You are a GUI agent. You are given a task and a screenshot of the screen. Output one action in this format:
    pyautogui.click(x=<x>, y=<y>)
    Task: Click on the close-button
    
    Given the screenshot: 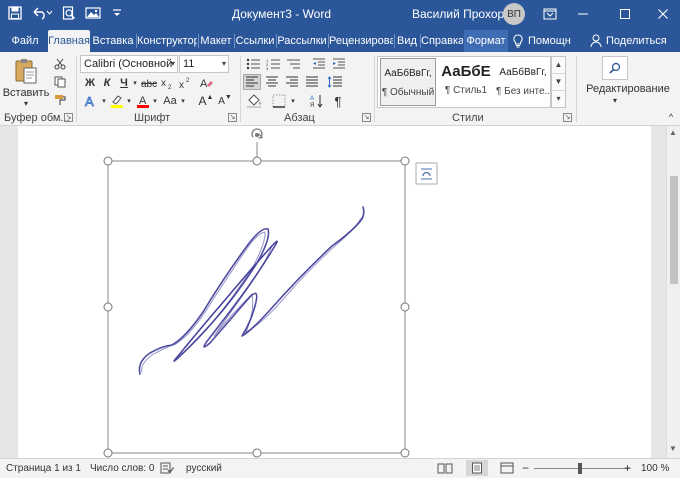 What is the action you would take?
    pyautogui.click(x=663, y=14)
    